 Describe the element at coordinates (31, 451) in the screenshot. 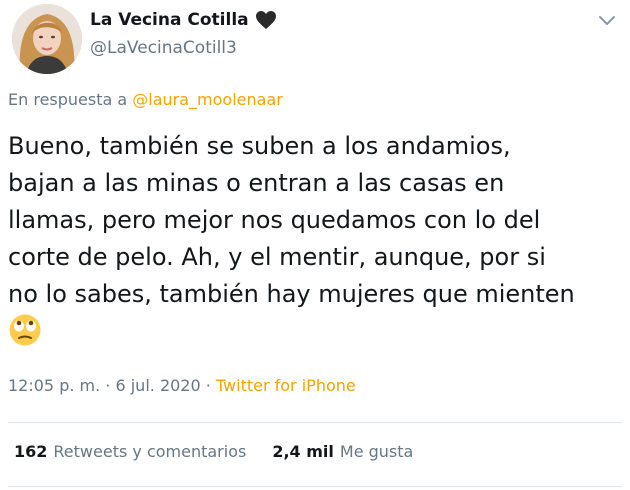

I see `retweets-count: 162` at that location.